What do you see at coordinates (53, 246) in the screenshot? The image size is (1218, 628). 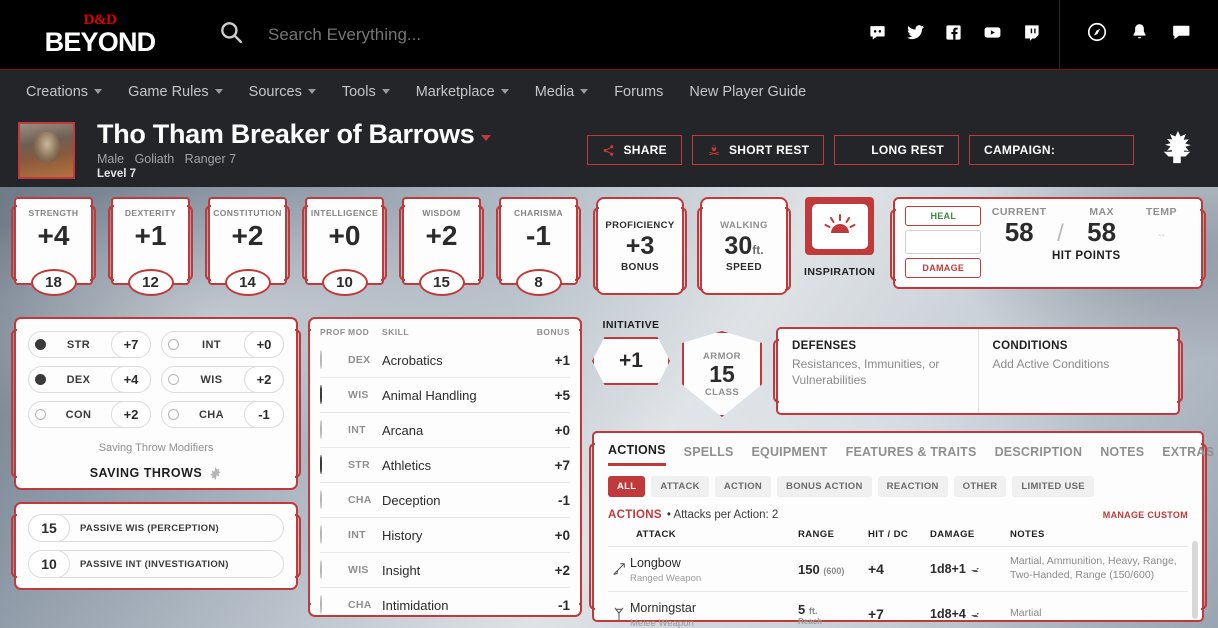 I see `ability-strength: STRENGTH +4 18` at bounding box center [53, 246].